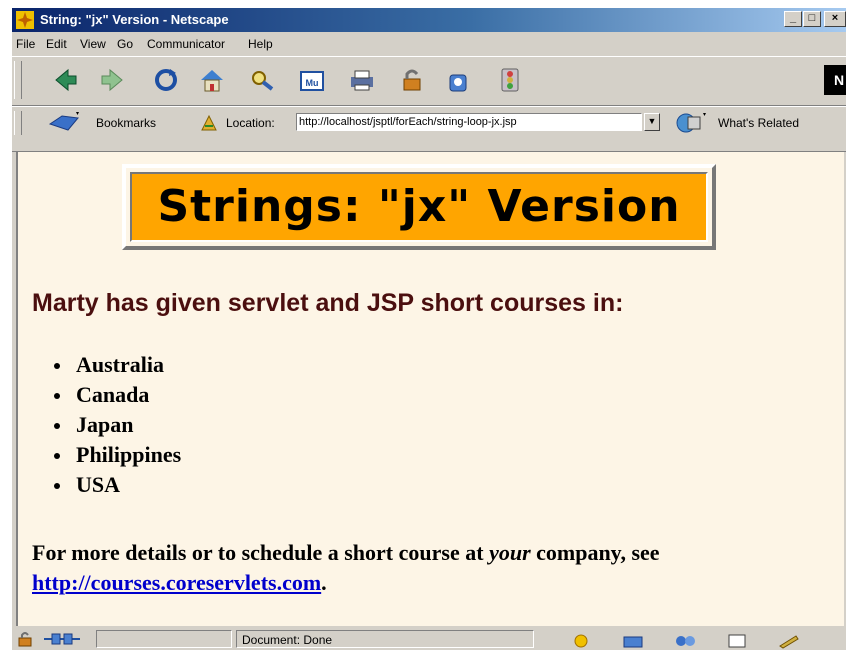 Image resolution: width=846 pixels, height=650 pixels. What do you see at coordinates (25, 20) in the screenshot?
I see `netscape-app-icon` at bounding box center [25, 20].